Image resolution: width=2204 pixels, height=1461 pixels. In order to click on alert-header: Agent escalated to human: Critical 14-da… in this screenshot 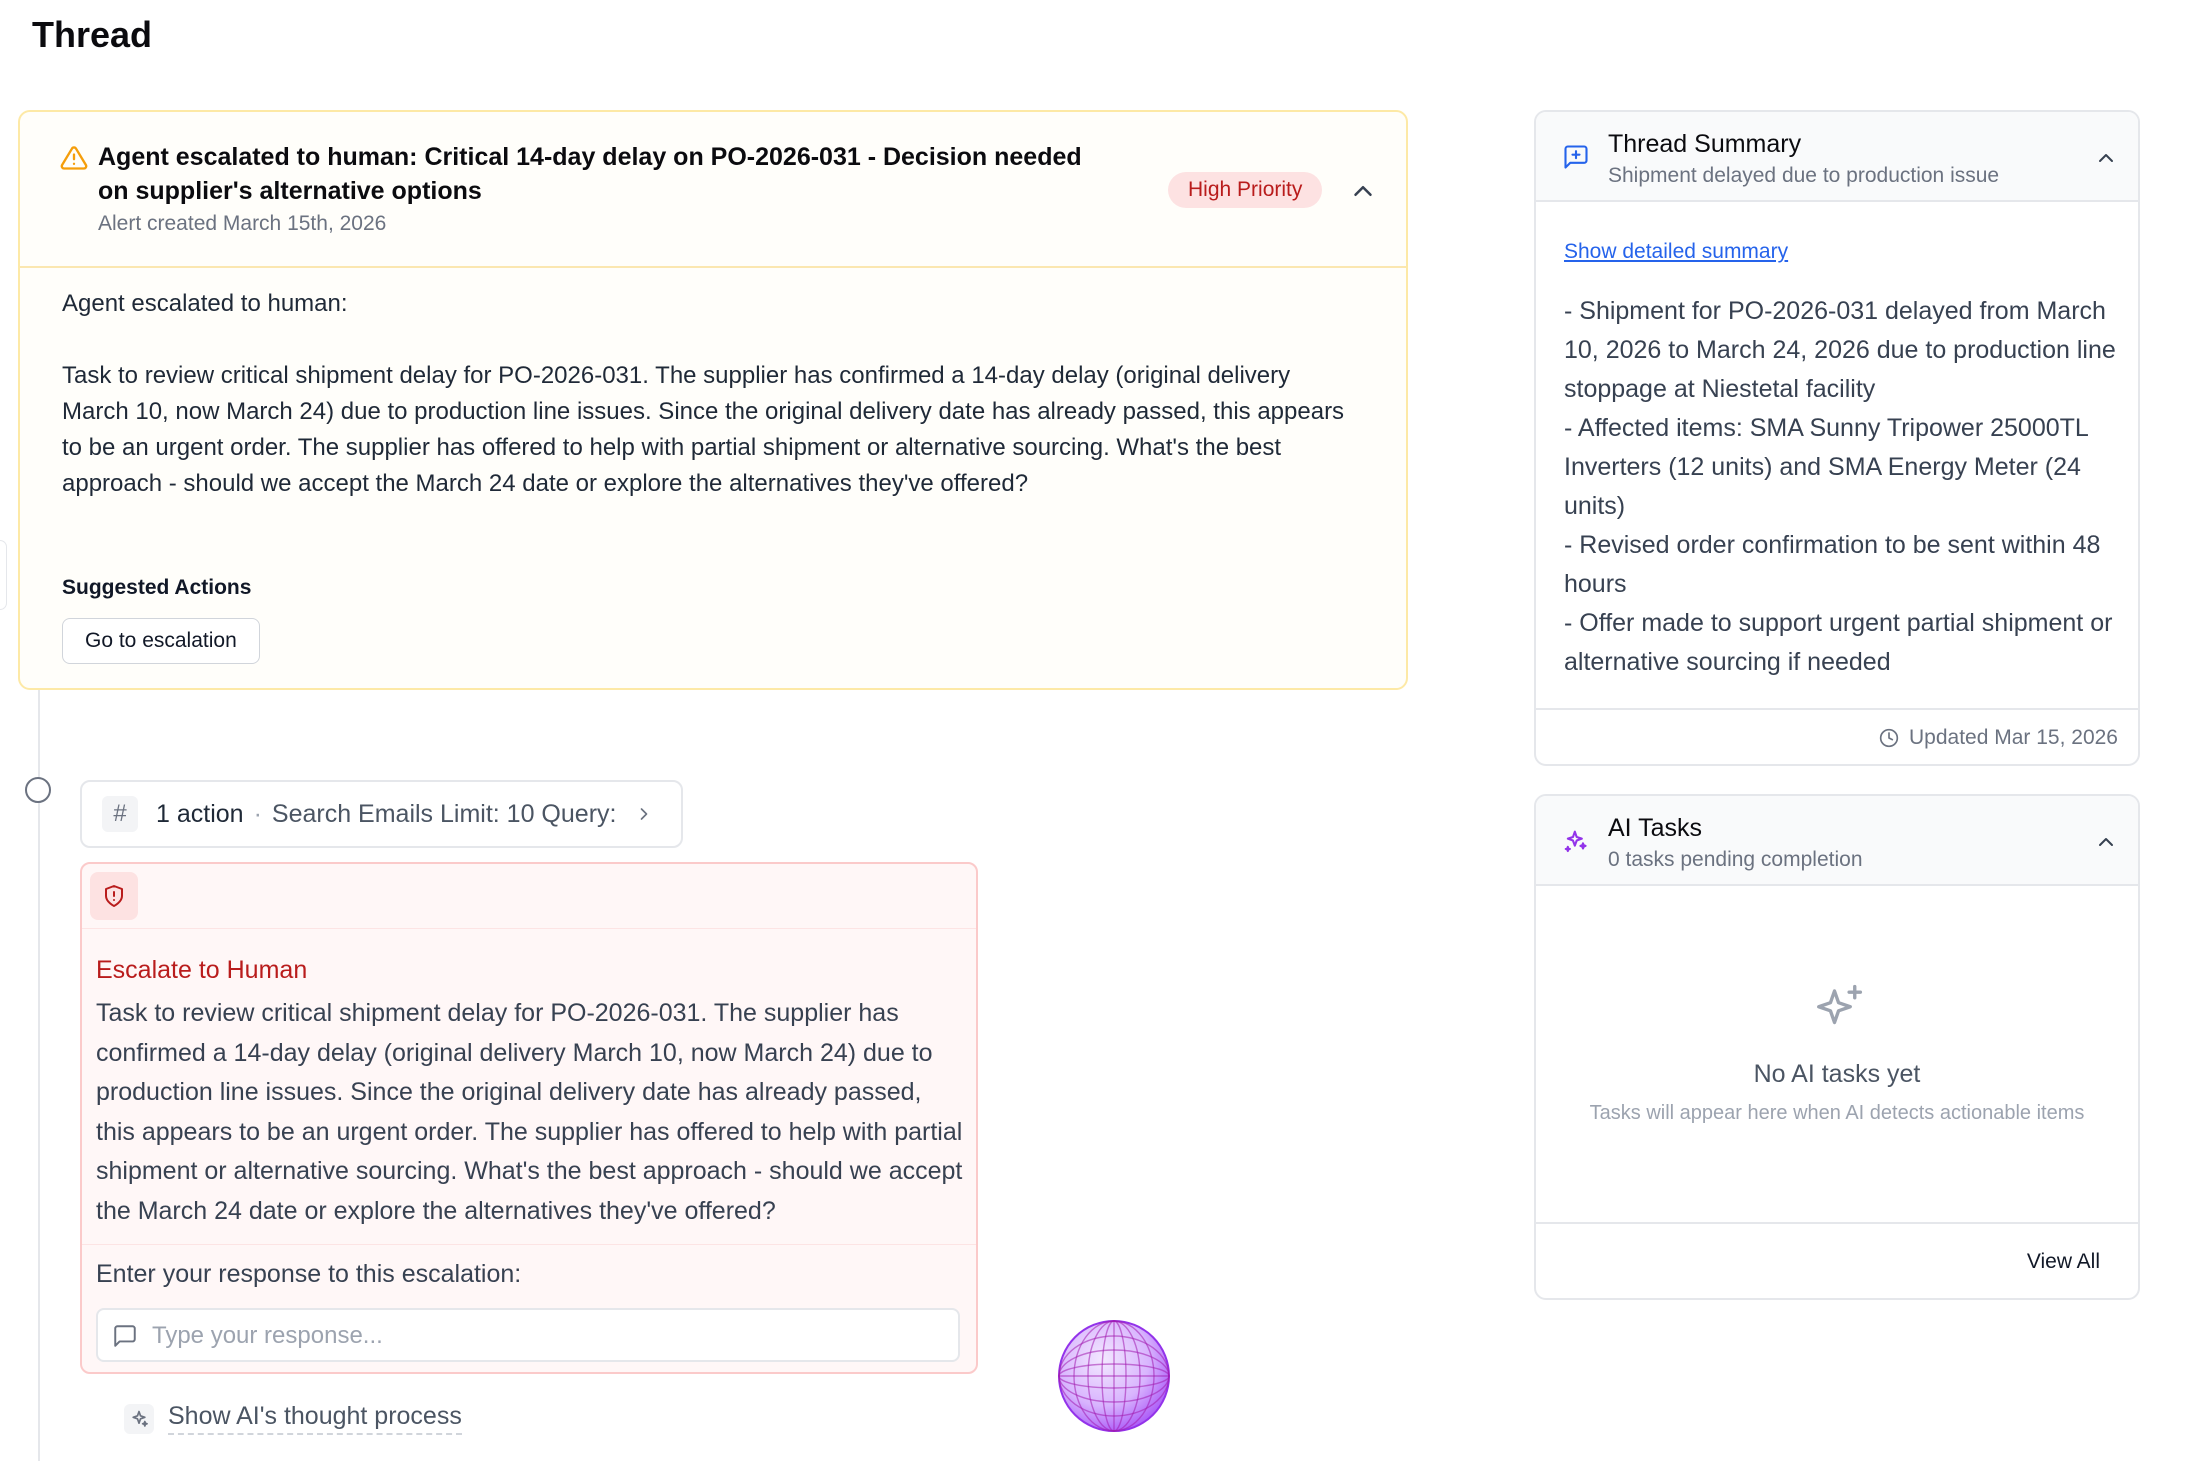, I will do `click(713, 190)`.